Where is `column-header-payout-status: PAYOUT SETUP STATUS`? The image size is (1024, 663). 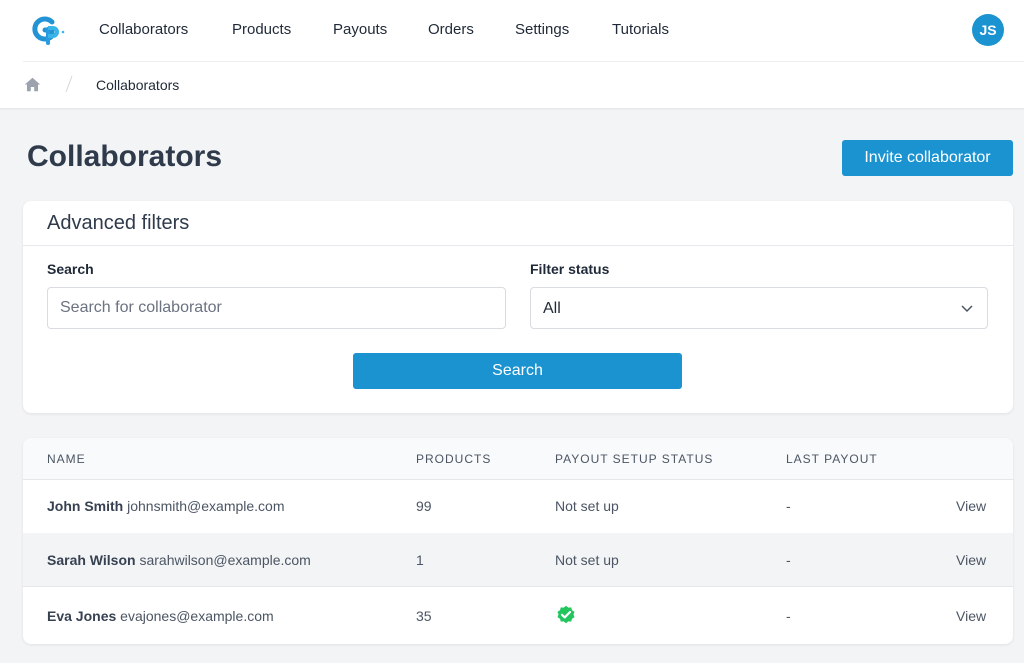
column-header-payout-status: PAYOUT SETUP STATUS is located at coordinates (634, 459).